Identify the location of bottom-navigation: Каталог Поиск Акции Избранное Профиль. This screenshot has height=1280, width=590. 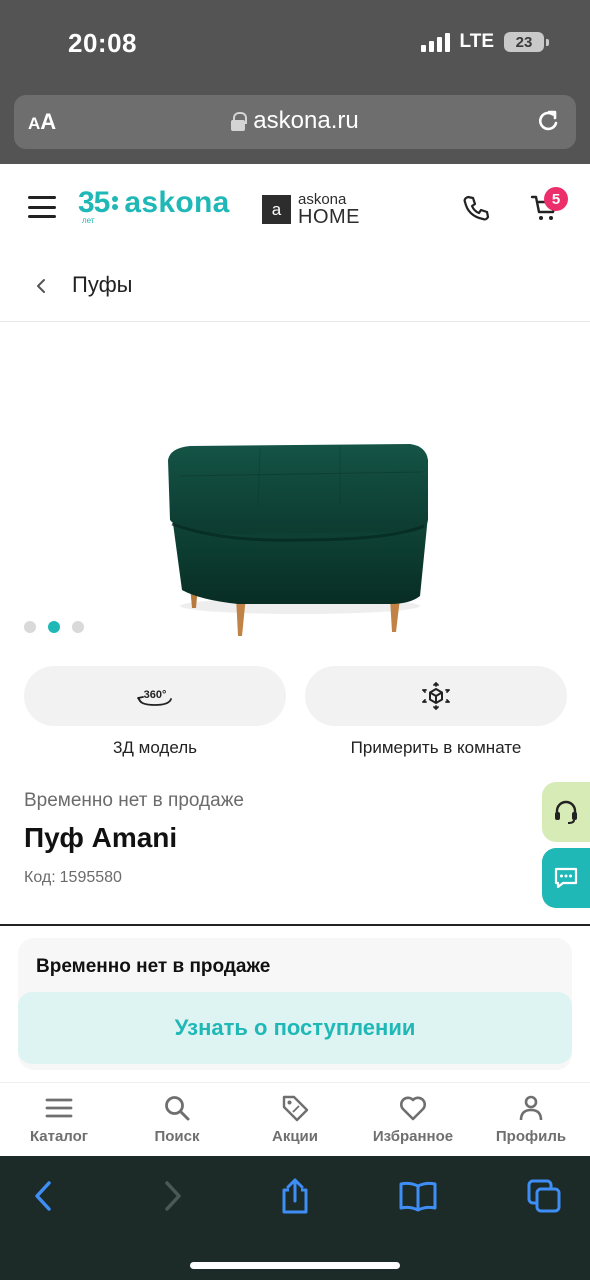
(295, 1119).